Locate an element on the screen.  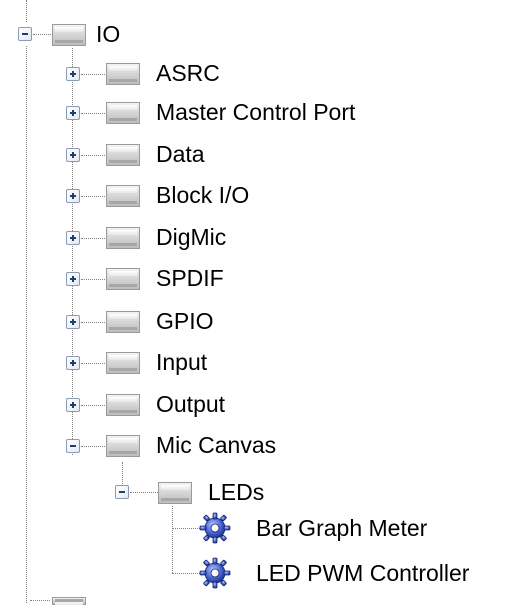
tree-node-master-control-port: Master Control Port is located at coordinates (255, 112).